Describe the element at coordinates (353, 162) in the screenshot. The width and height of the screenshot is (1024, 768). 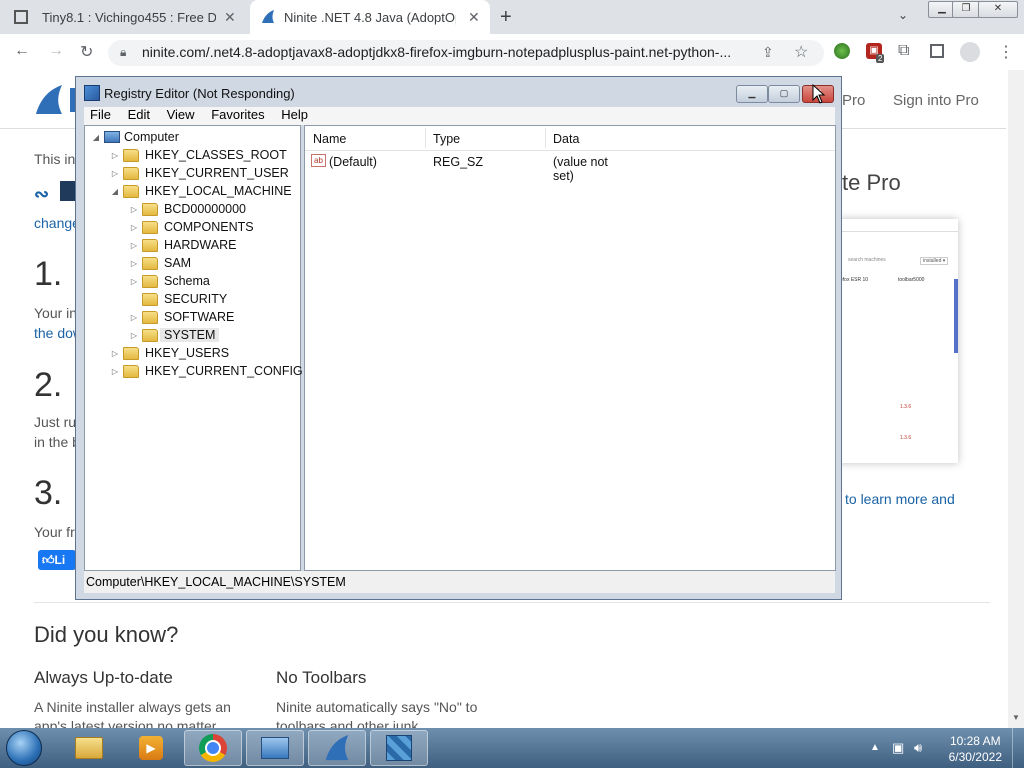
I see `value-name: (Default)` at that location.